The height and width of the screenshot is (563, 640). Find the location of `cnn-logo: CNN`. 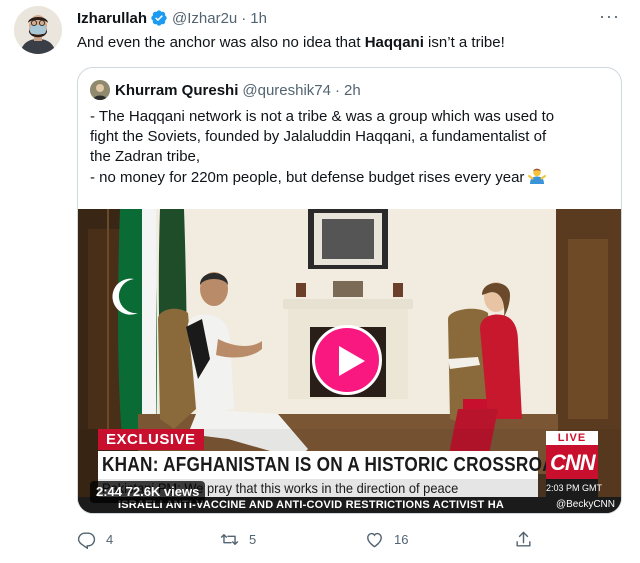

cnn-logo: CNN is located at coordinates (573, 462).